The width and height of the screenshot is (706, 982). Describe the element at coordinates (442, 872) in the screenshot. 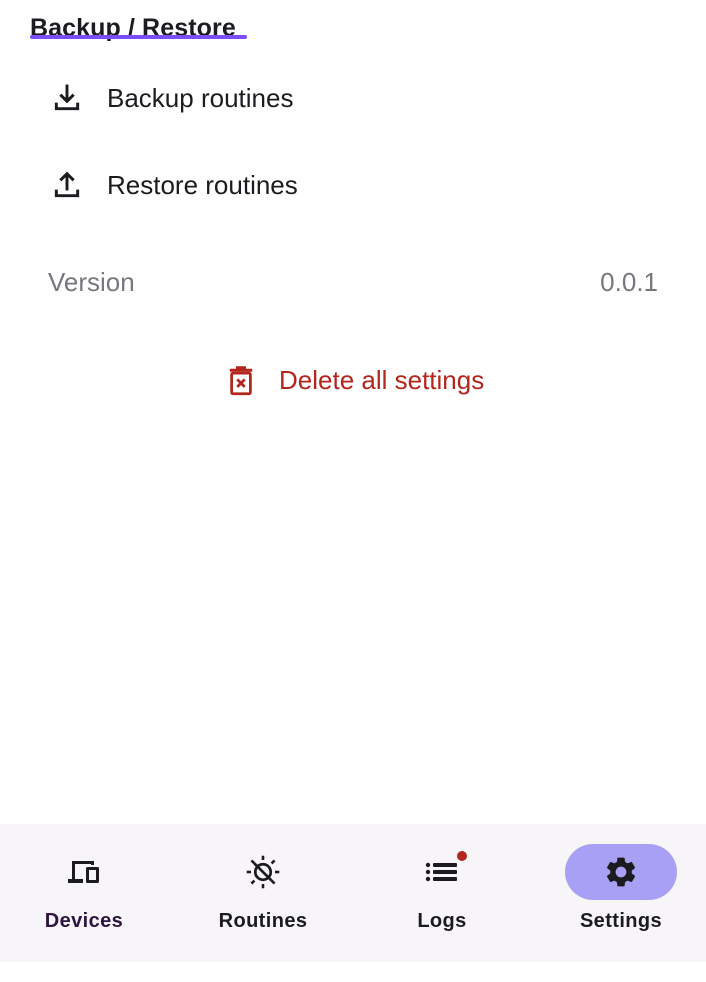

I see `list-icon` at that location.